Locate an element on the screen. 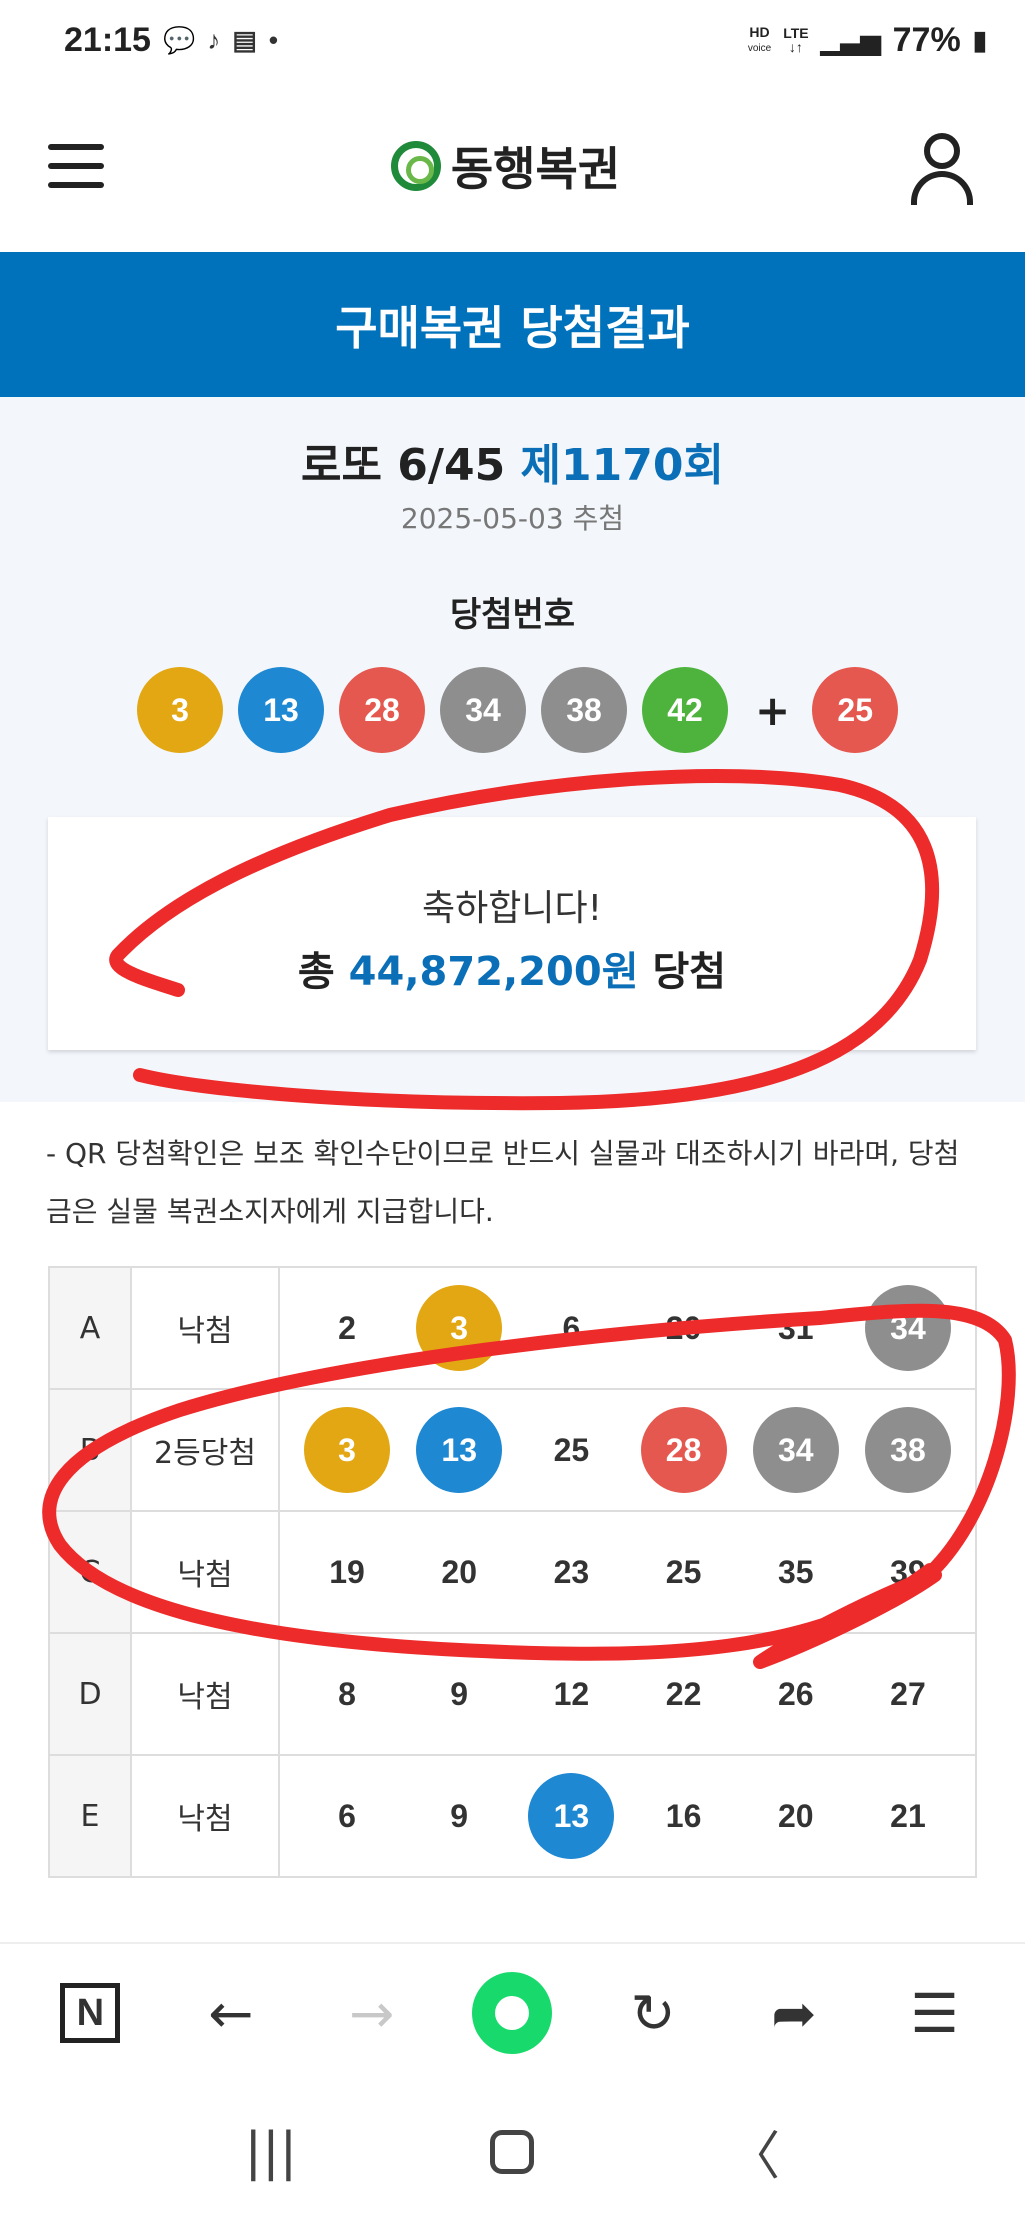 Image resolution: width=1025 pixels, height=2221 pixels. total-prefix: 총 is located at coordinates (316, 972).